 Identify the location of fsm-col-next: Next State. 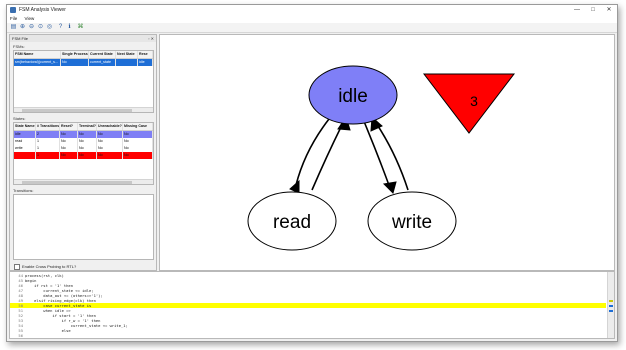
(127, 54).